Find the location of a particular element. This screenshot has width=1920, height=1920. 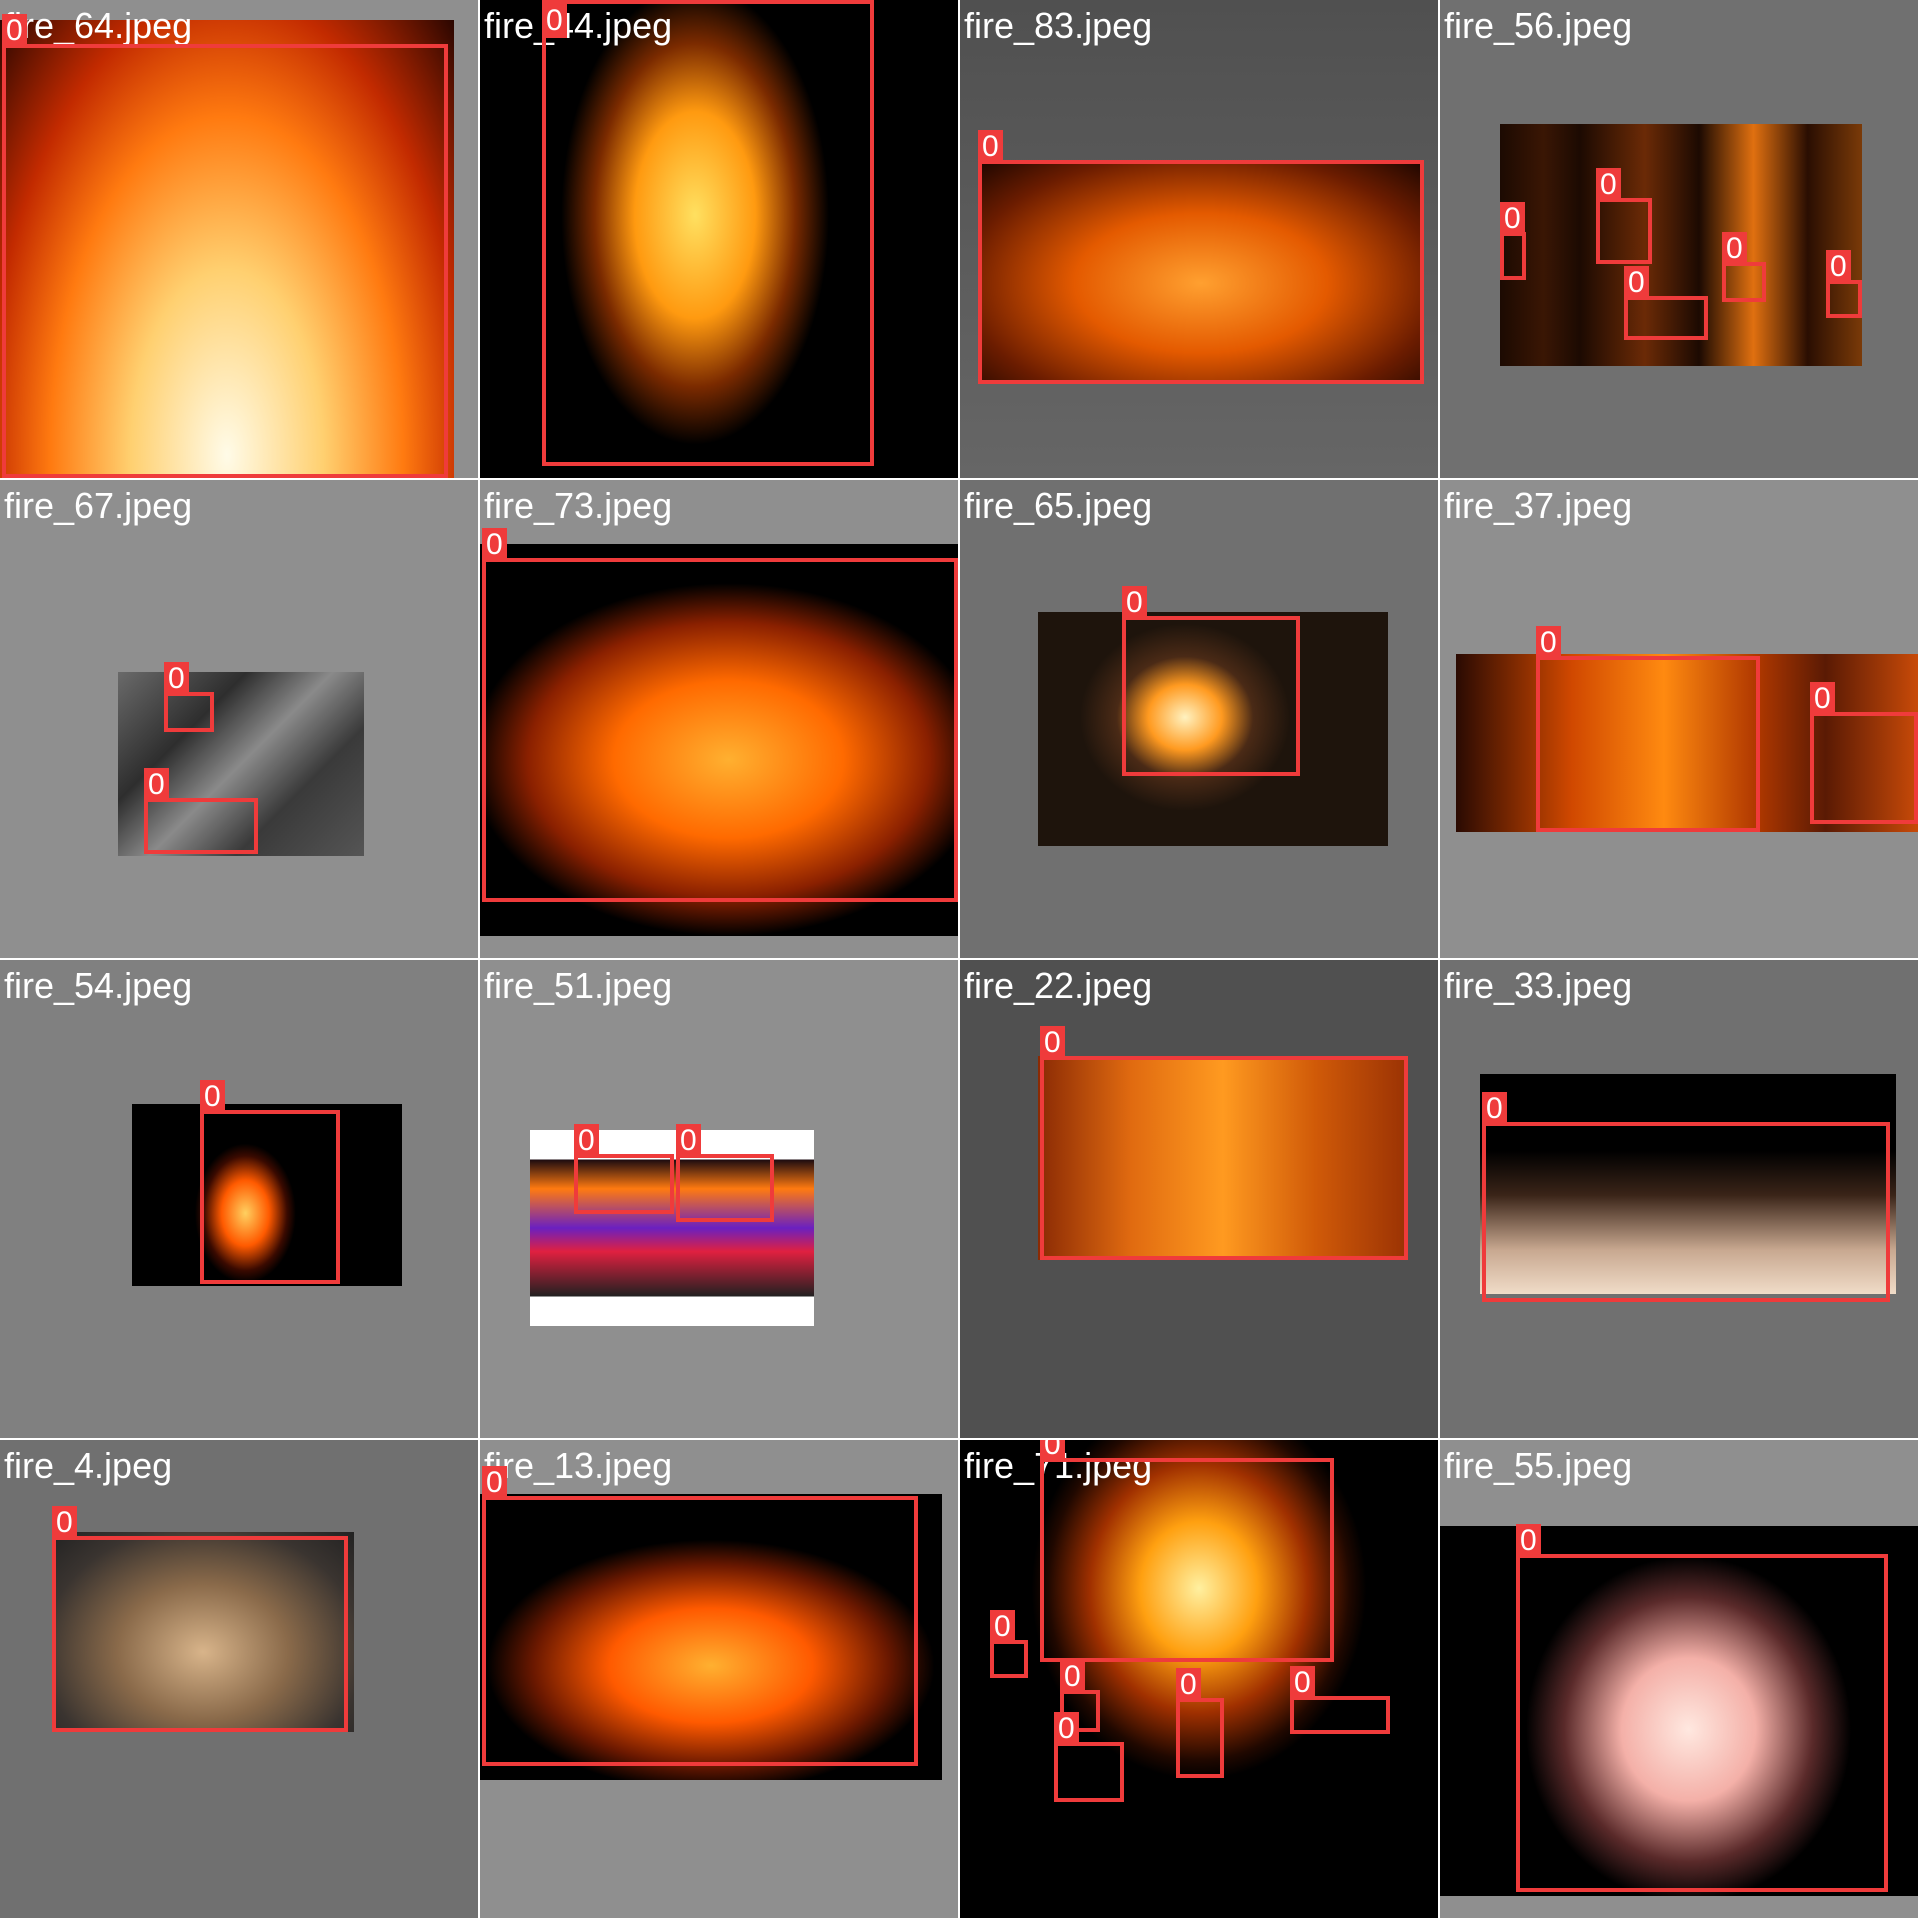

tile-title: fire_37.jpeg is located at coordinates (1538, 505).